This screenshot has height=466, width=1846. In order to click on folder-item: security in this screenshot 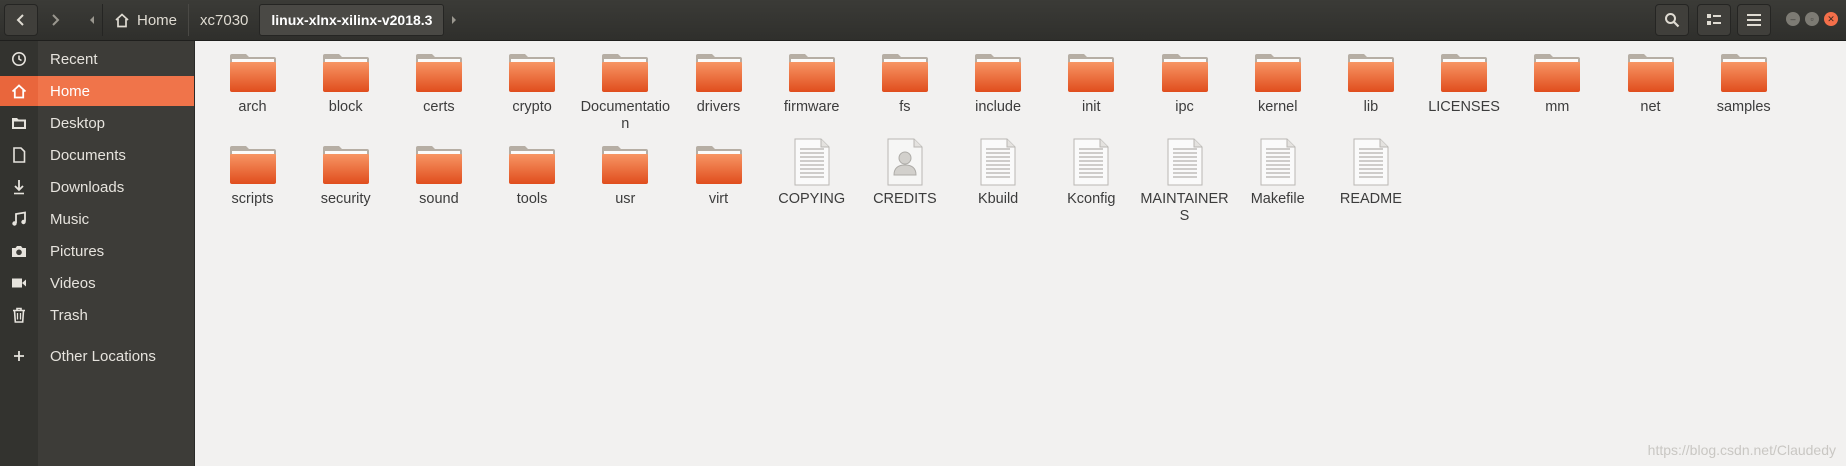, I will do `click(345, 176)`.